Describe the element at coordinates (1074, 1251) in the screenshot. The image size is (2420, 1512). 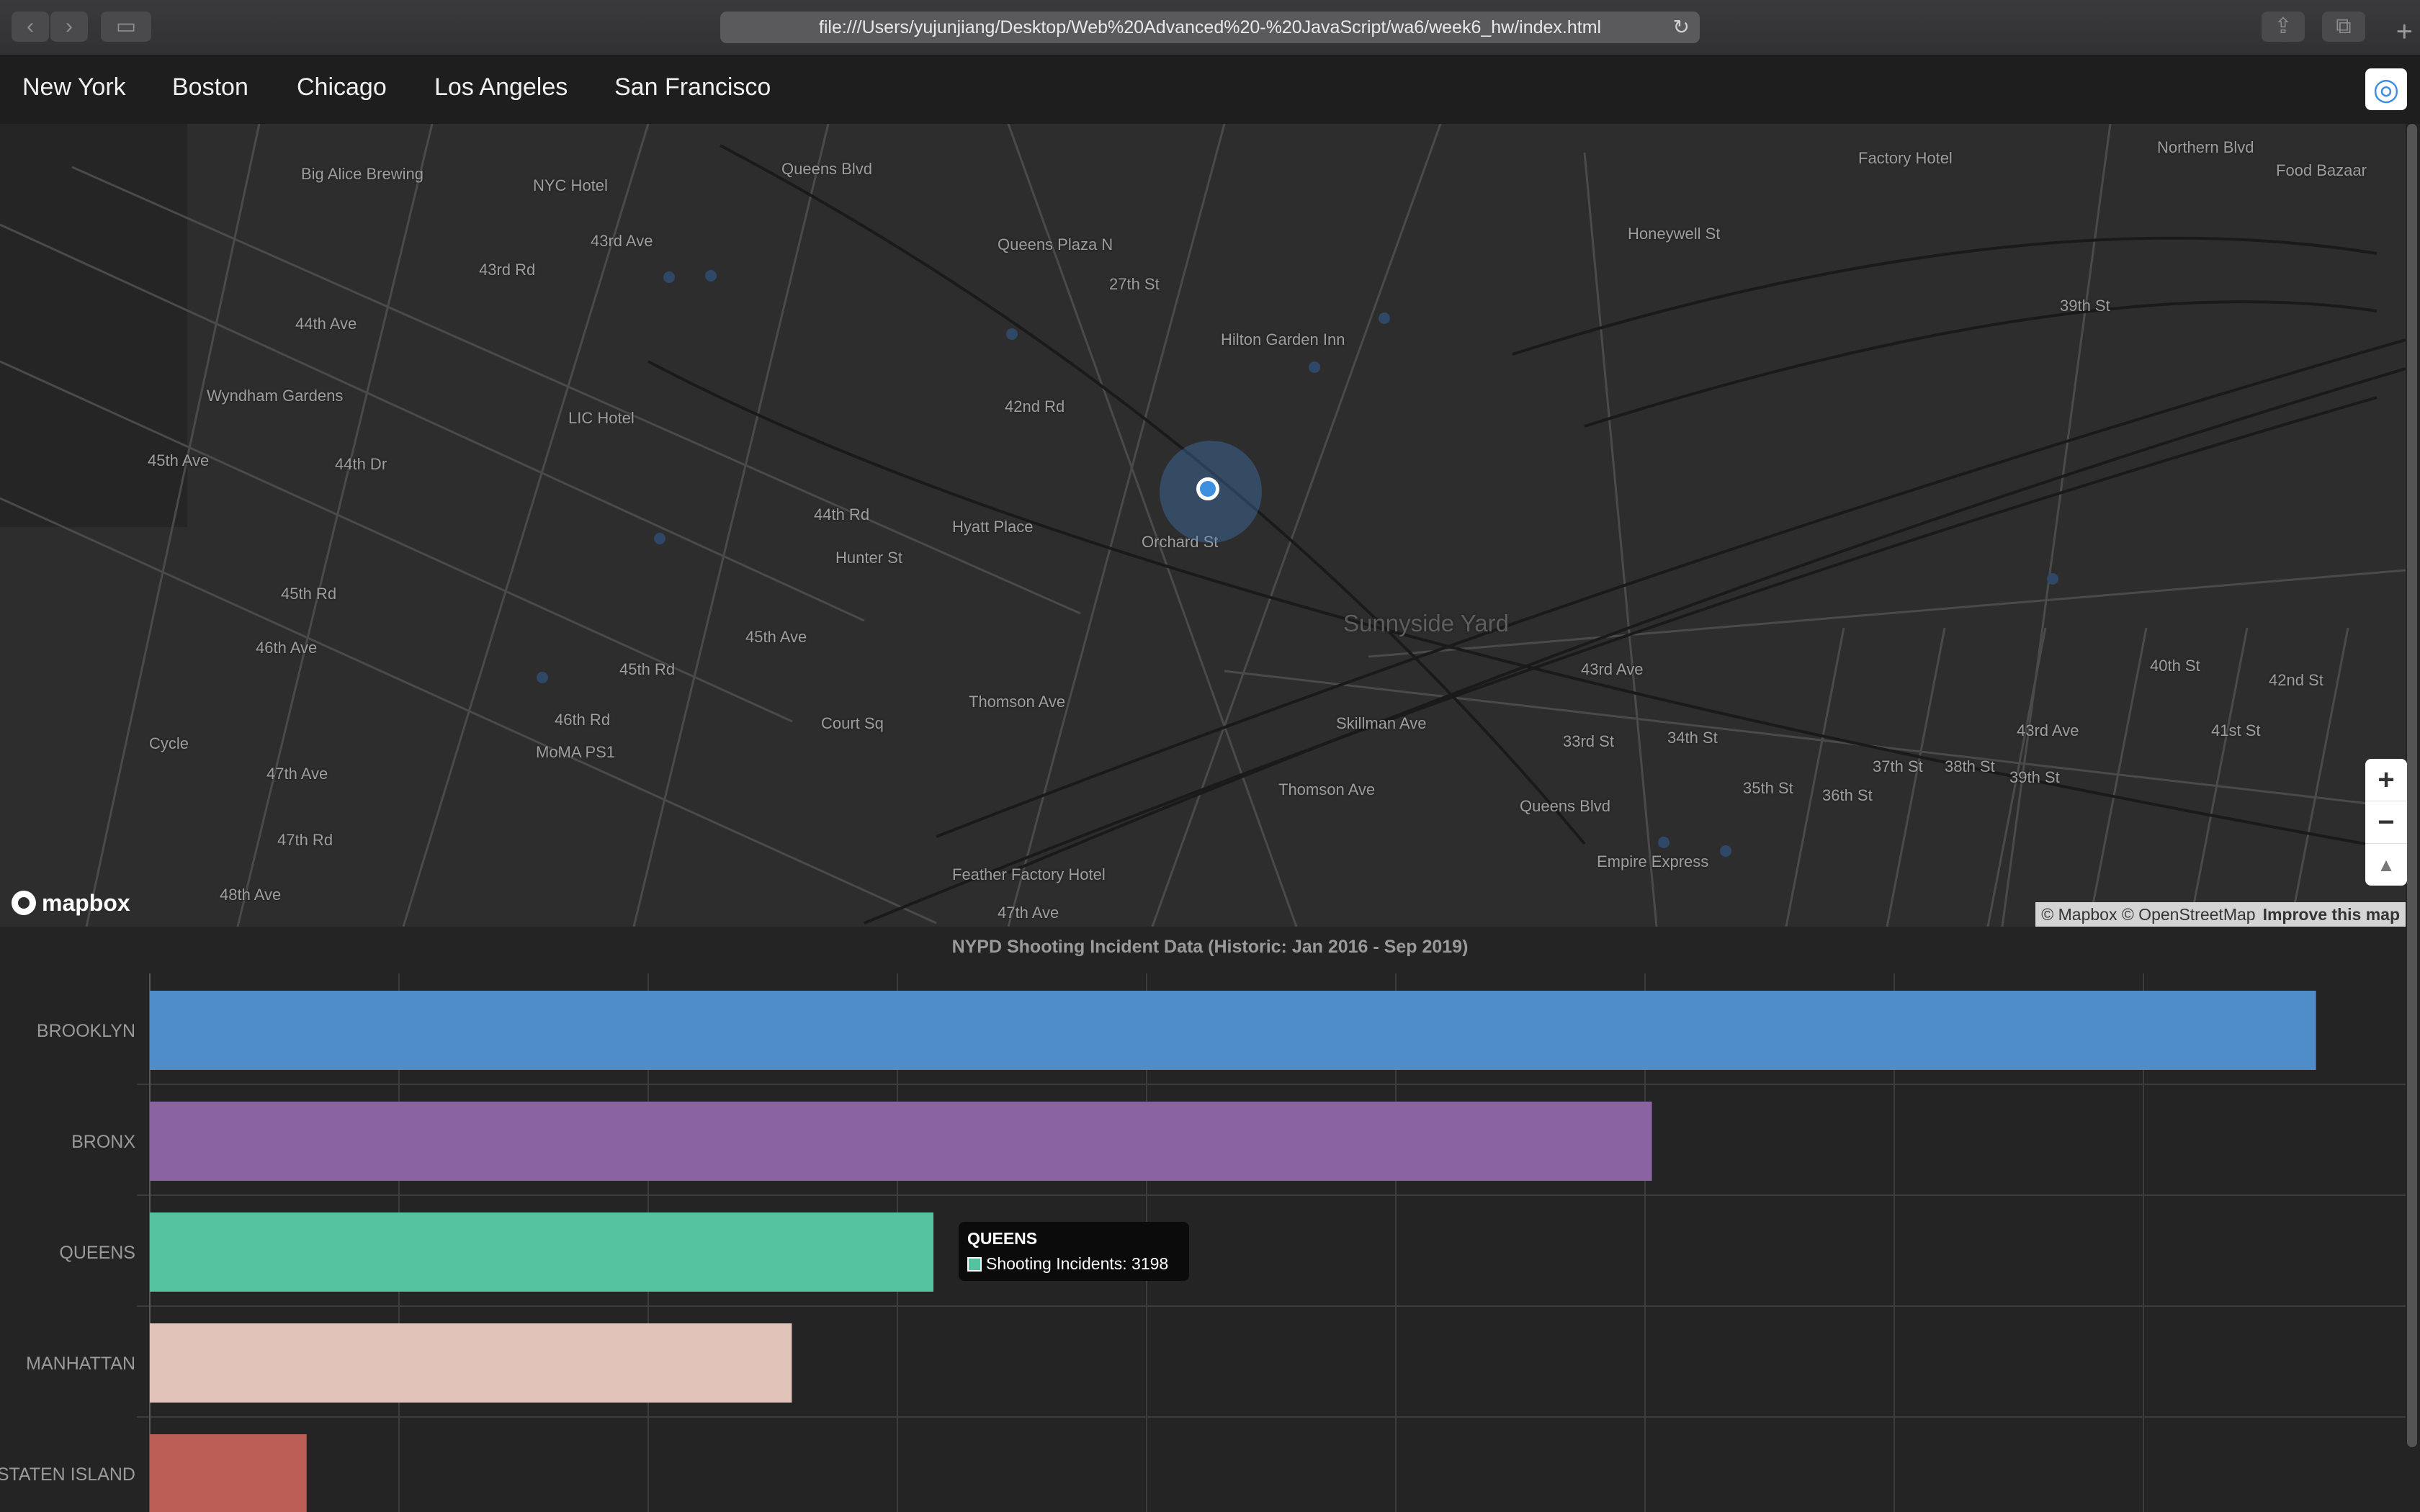
I see `chart-tooltip: QUEENS Shooting Incidents: 3198` at that location.